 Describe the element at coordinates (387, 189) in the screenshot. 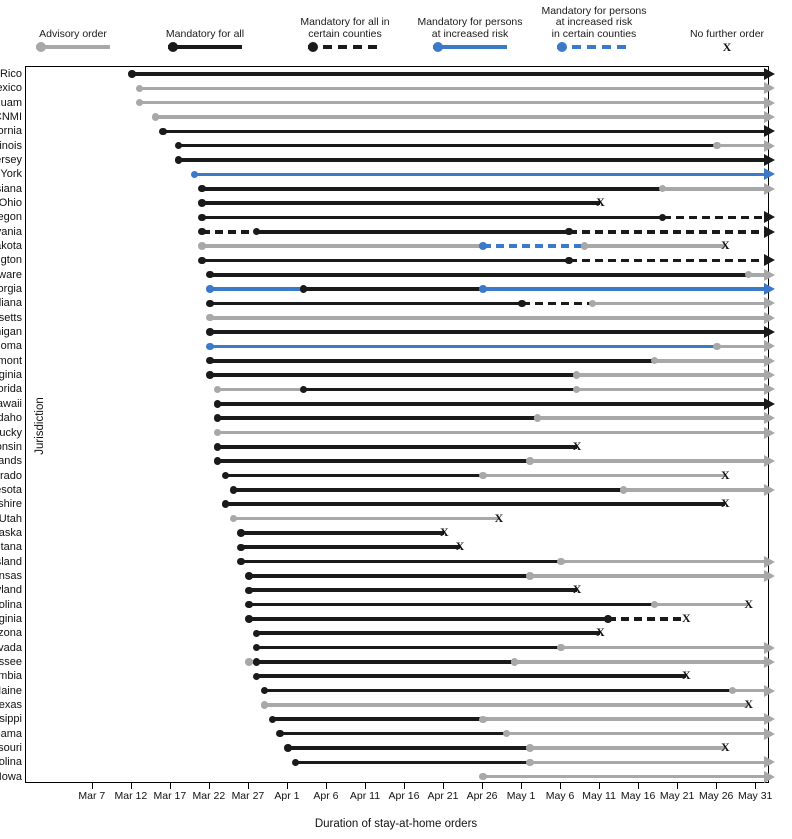

I see `timeline-row: Louisiana` at that location.